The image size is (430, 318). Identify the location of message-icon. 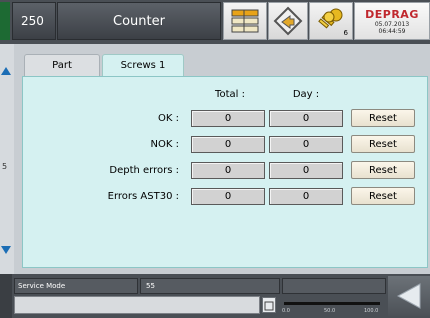
(269, 306).